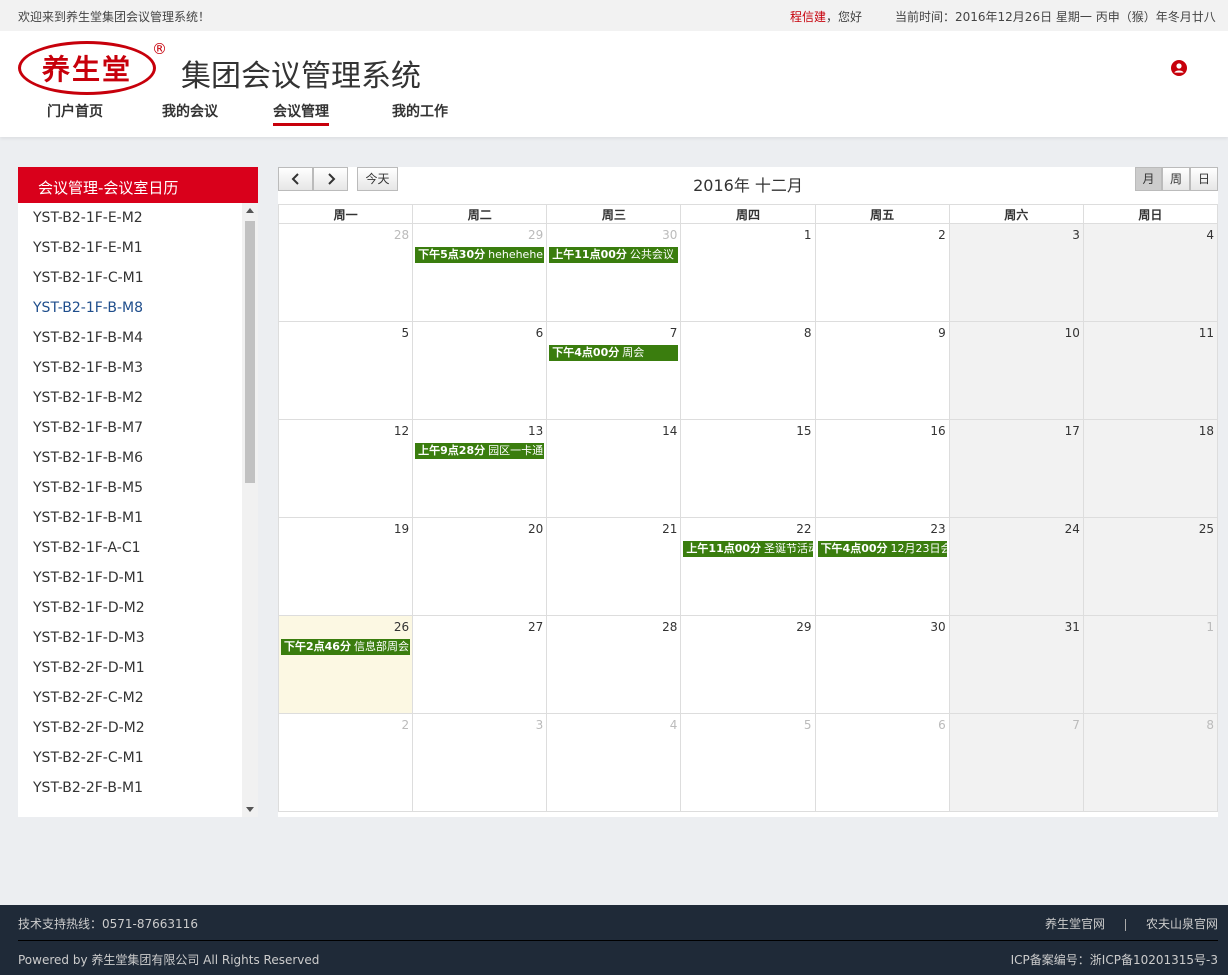 Image resolution: width=1228 pixels, height=975 pixels. What do you see at coordinates (614, 84) in the screenshot?
I see `header: 养生堂 ® 集团会议管理系统 门户首页 我的会议 会议管理 我的工作` at bounding box center [614, 84].